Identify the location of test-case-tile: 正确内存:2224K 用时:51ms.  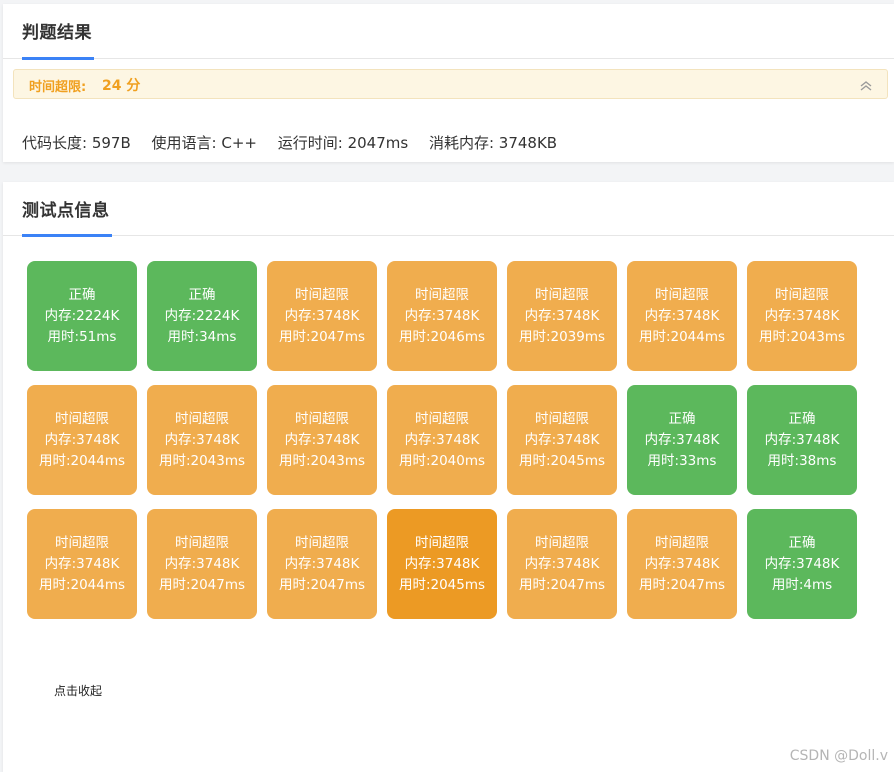
(82, 316).